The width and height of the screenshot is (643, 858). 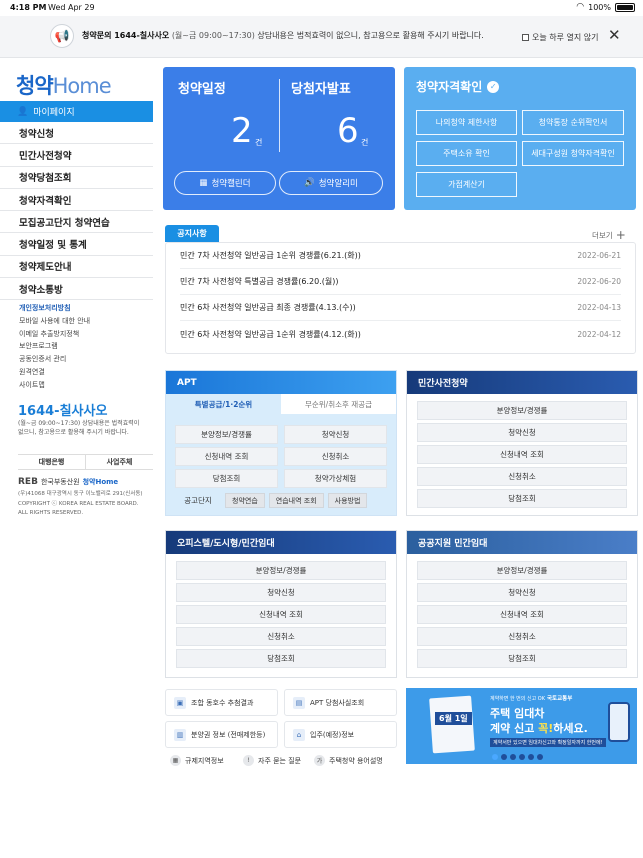 What do you see at coordinates (225, 183) in the screenshot?
I see `calendar-button: ▦ 청약캘린더` at bounding box center [225, 183].